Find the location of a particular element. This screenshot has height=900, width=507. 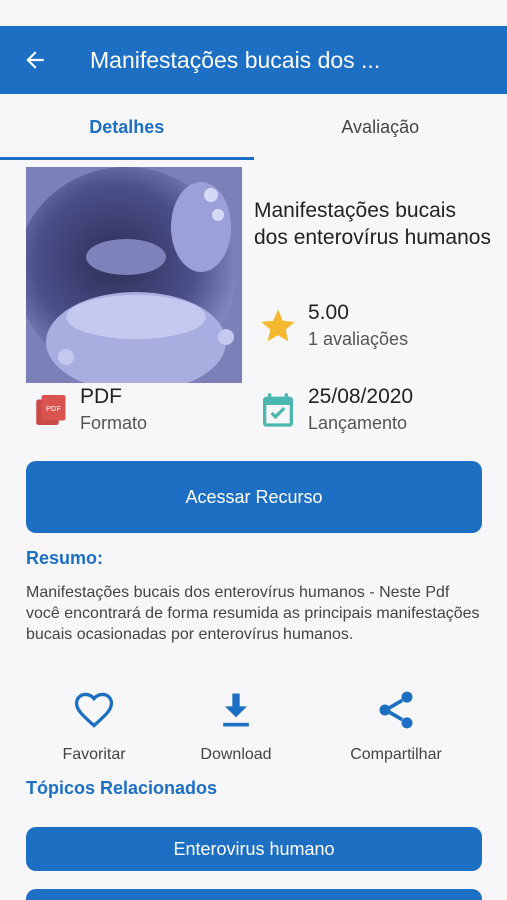

related-topics-heading: Tópicos Relacionados is located at coordinates (122, 788).